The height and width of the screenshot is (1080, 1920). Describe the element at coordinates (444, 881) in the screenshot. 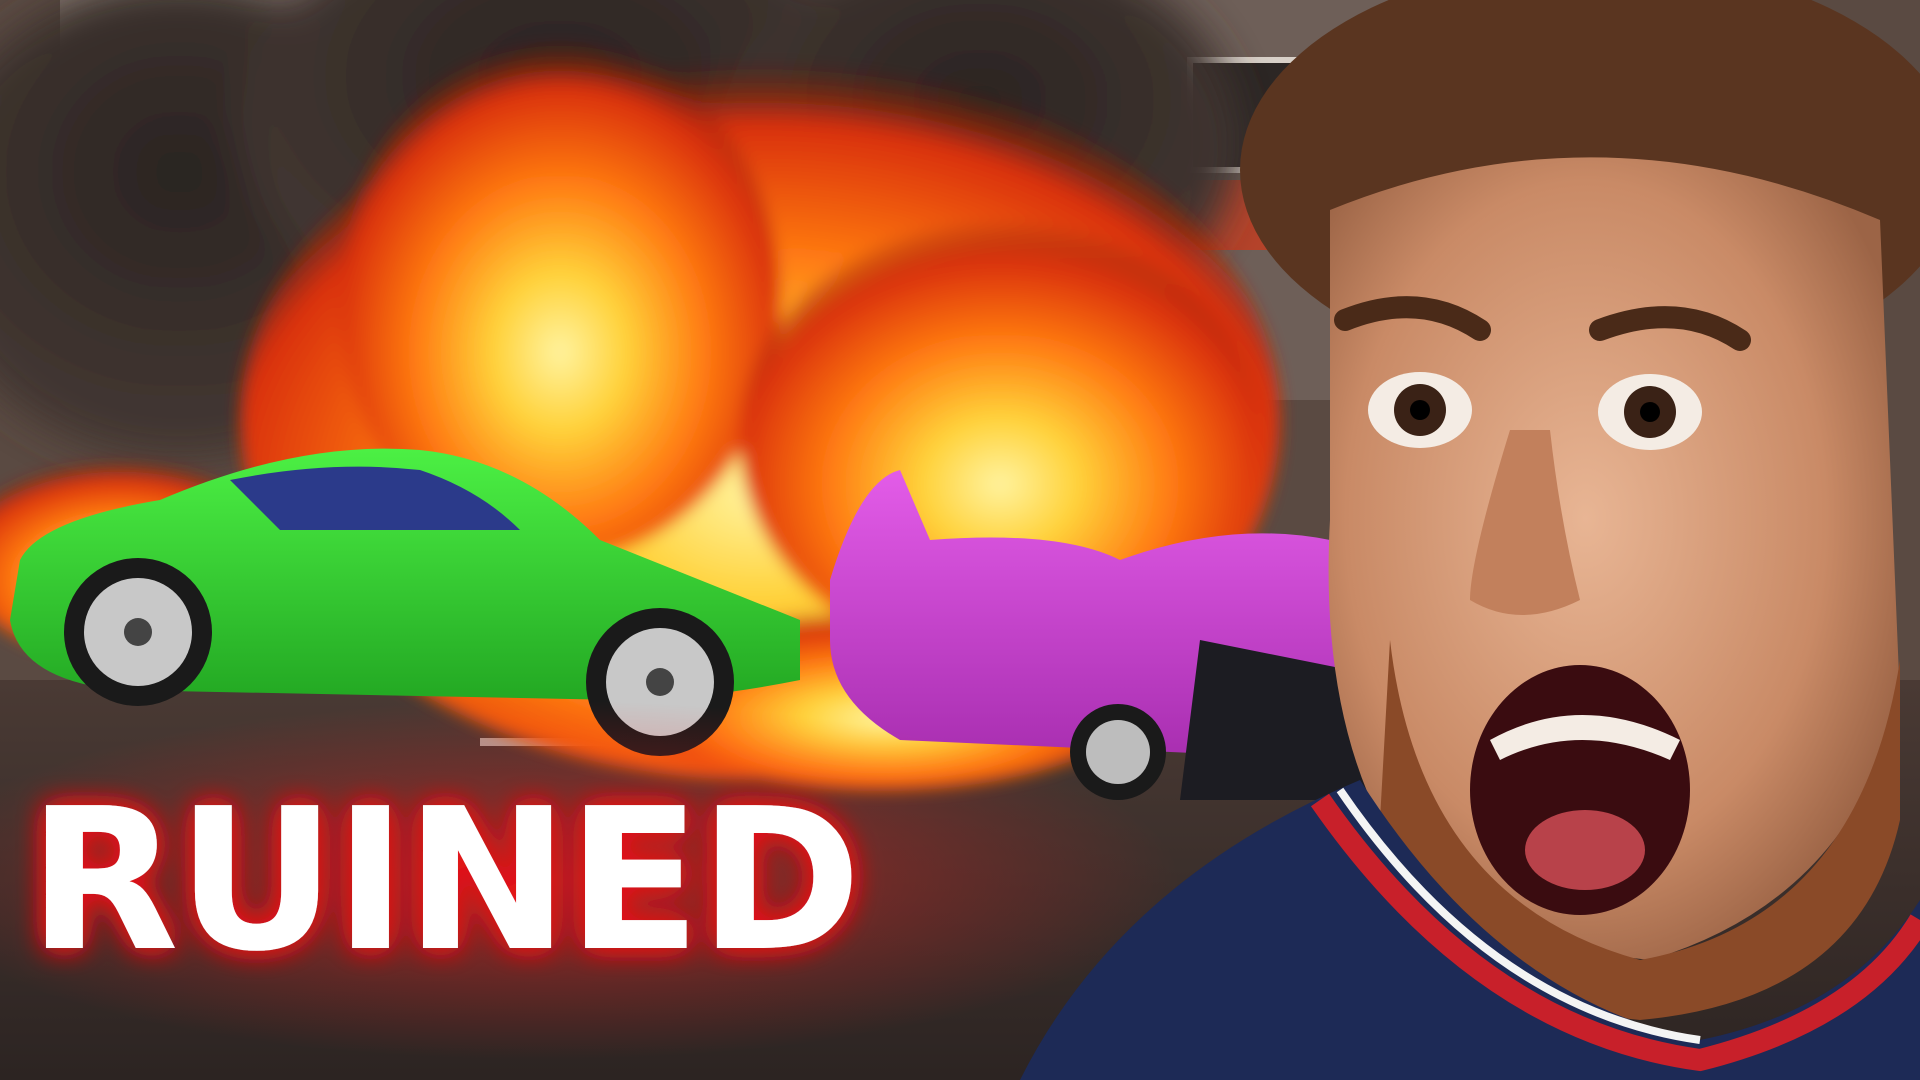

I see `headline-text: RUINED` at that location.